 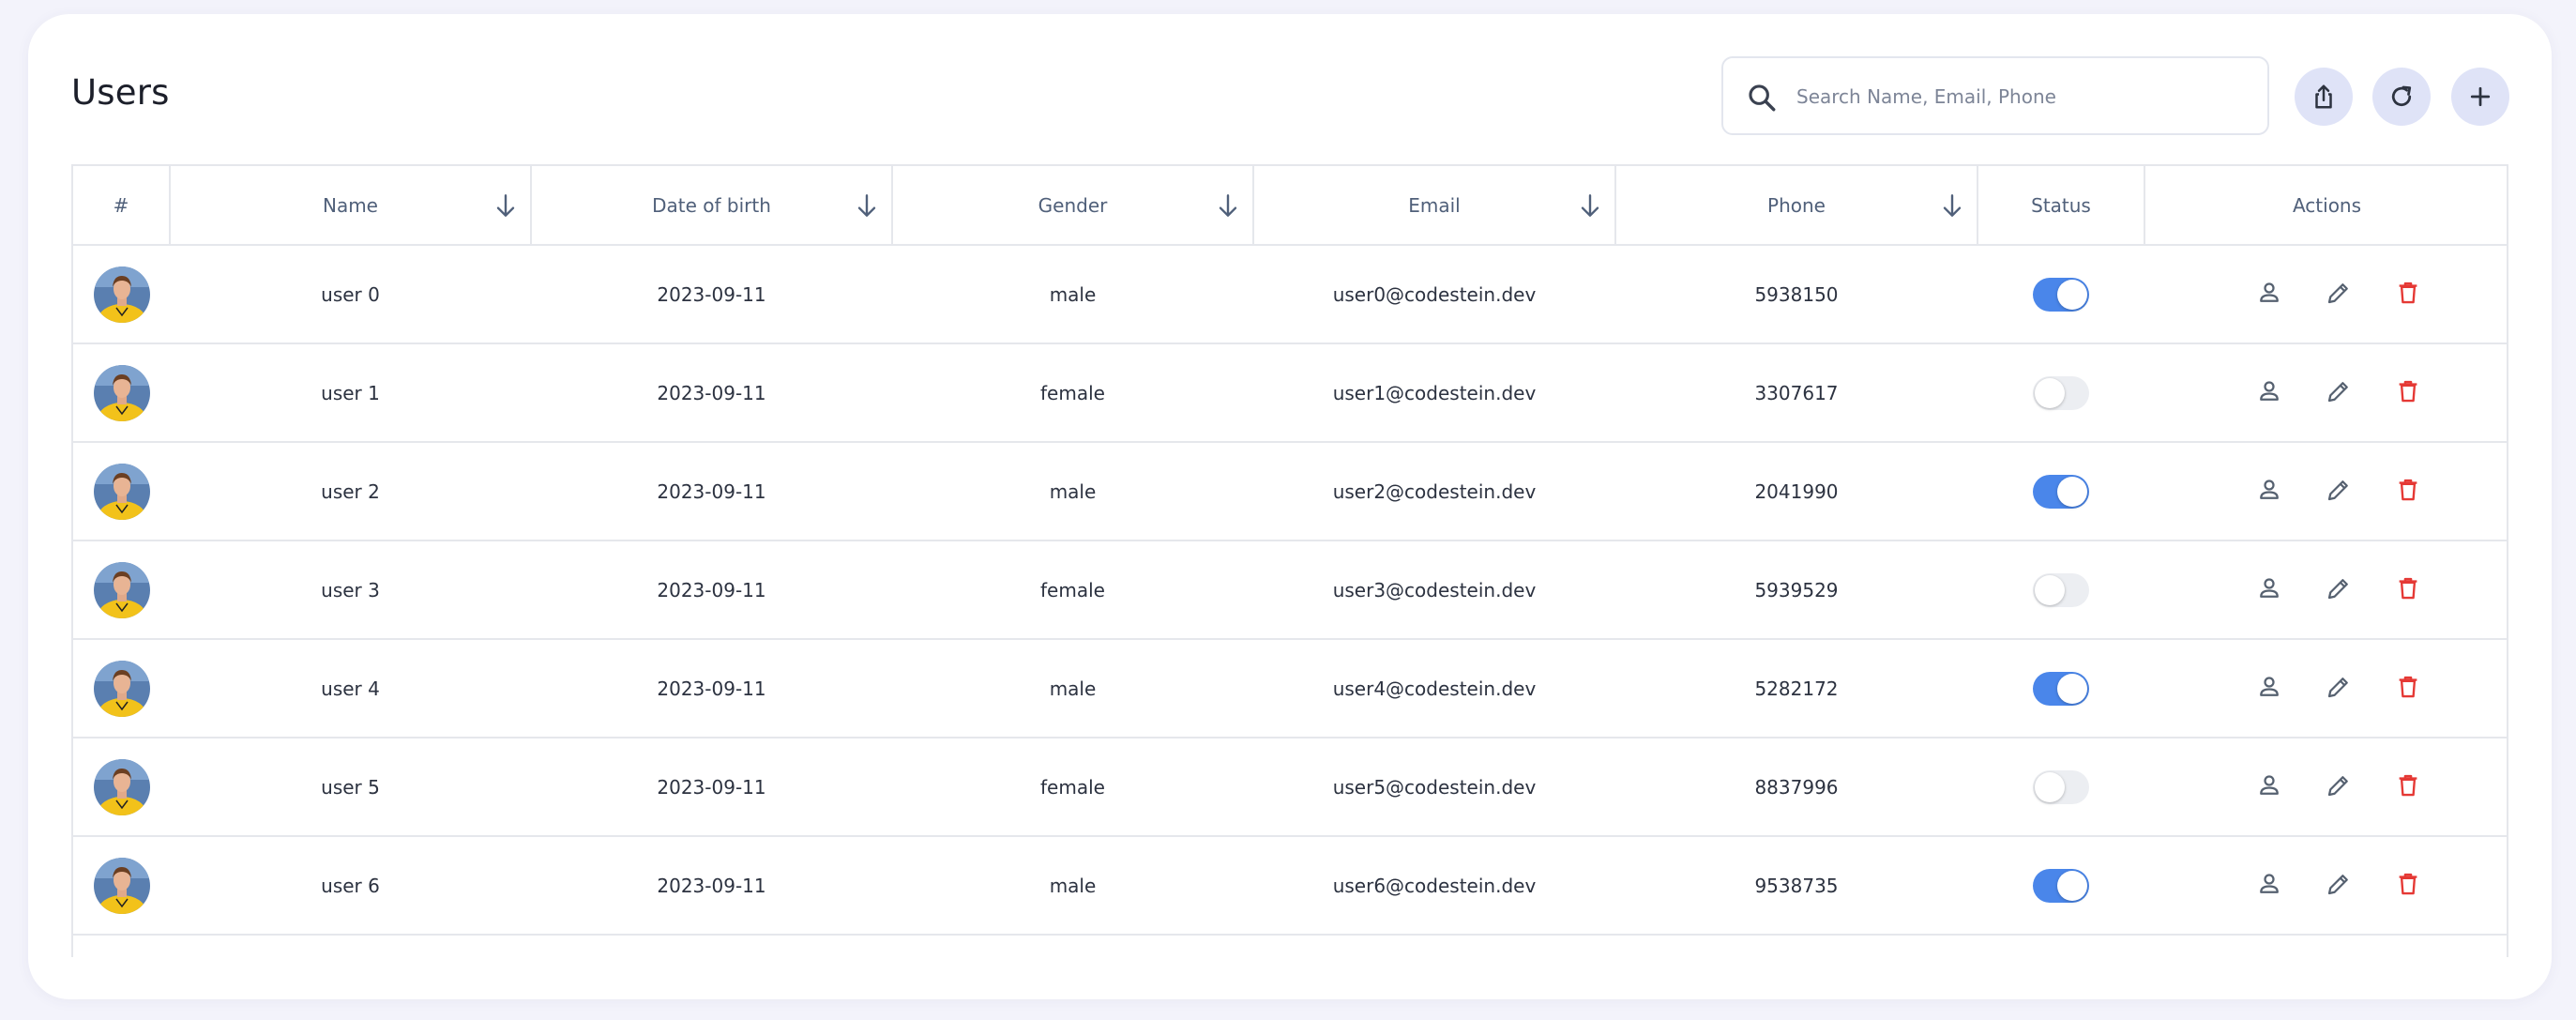 What do you see at coordinates (350, 787) in the screenshot?
I see `cell-name: user 5` at bounding box center [350, 787].